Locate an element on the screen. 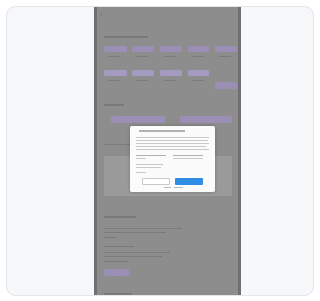 The width and height of the screenshot is (320, 301). screen-left-edge is located at coordinates (95, 151).